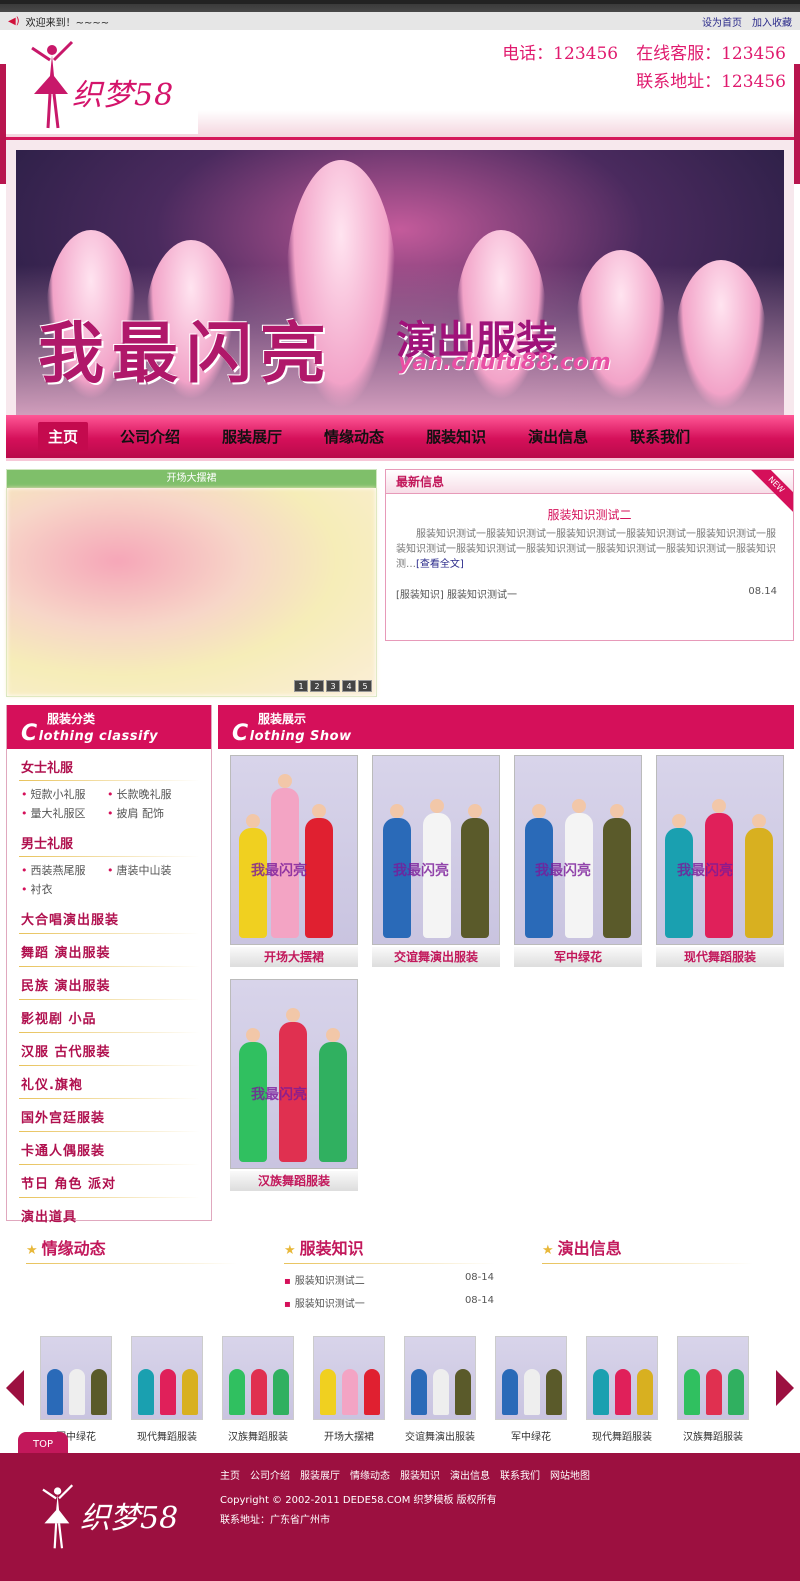  Describe the element at coordinates (720, 957) in the screenshot. I see `product-label: 现代舞蹈服装` at that location.